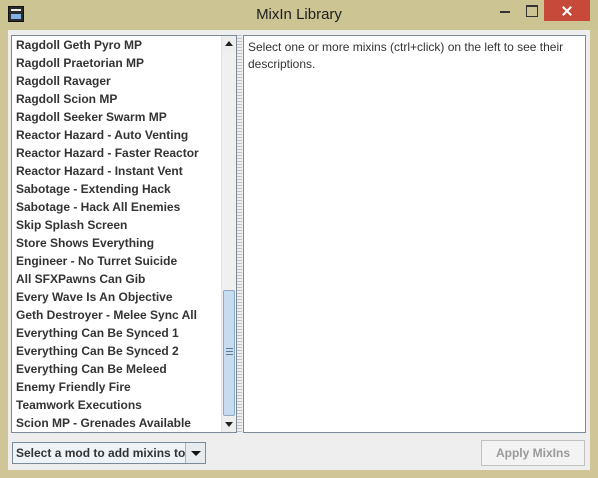  I want to click on list-item: Reactor Hazard - Instant Vent, so click(115, 171).